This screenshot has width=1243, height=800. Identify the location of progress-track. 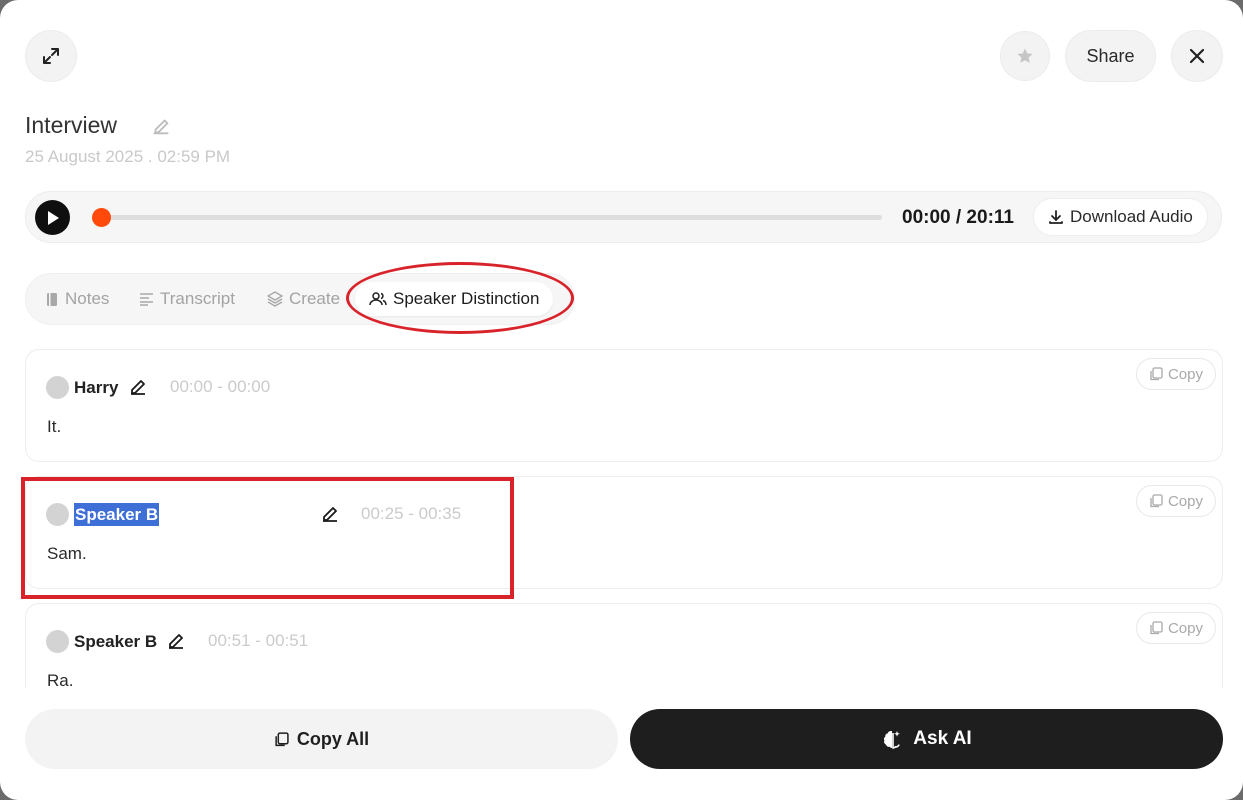
(487, 217).